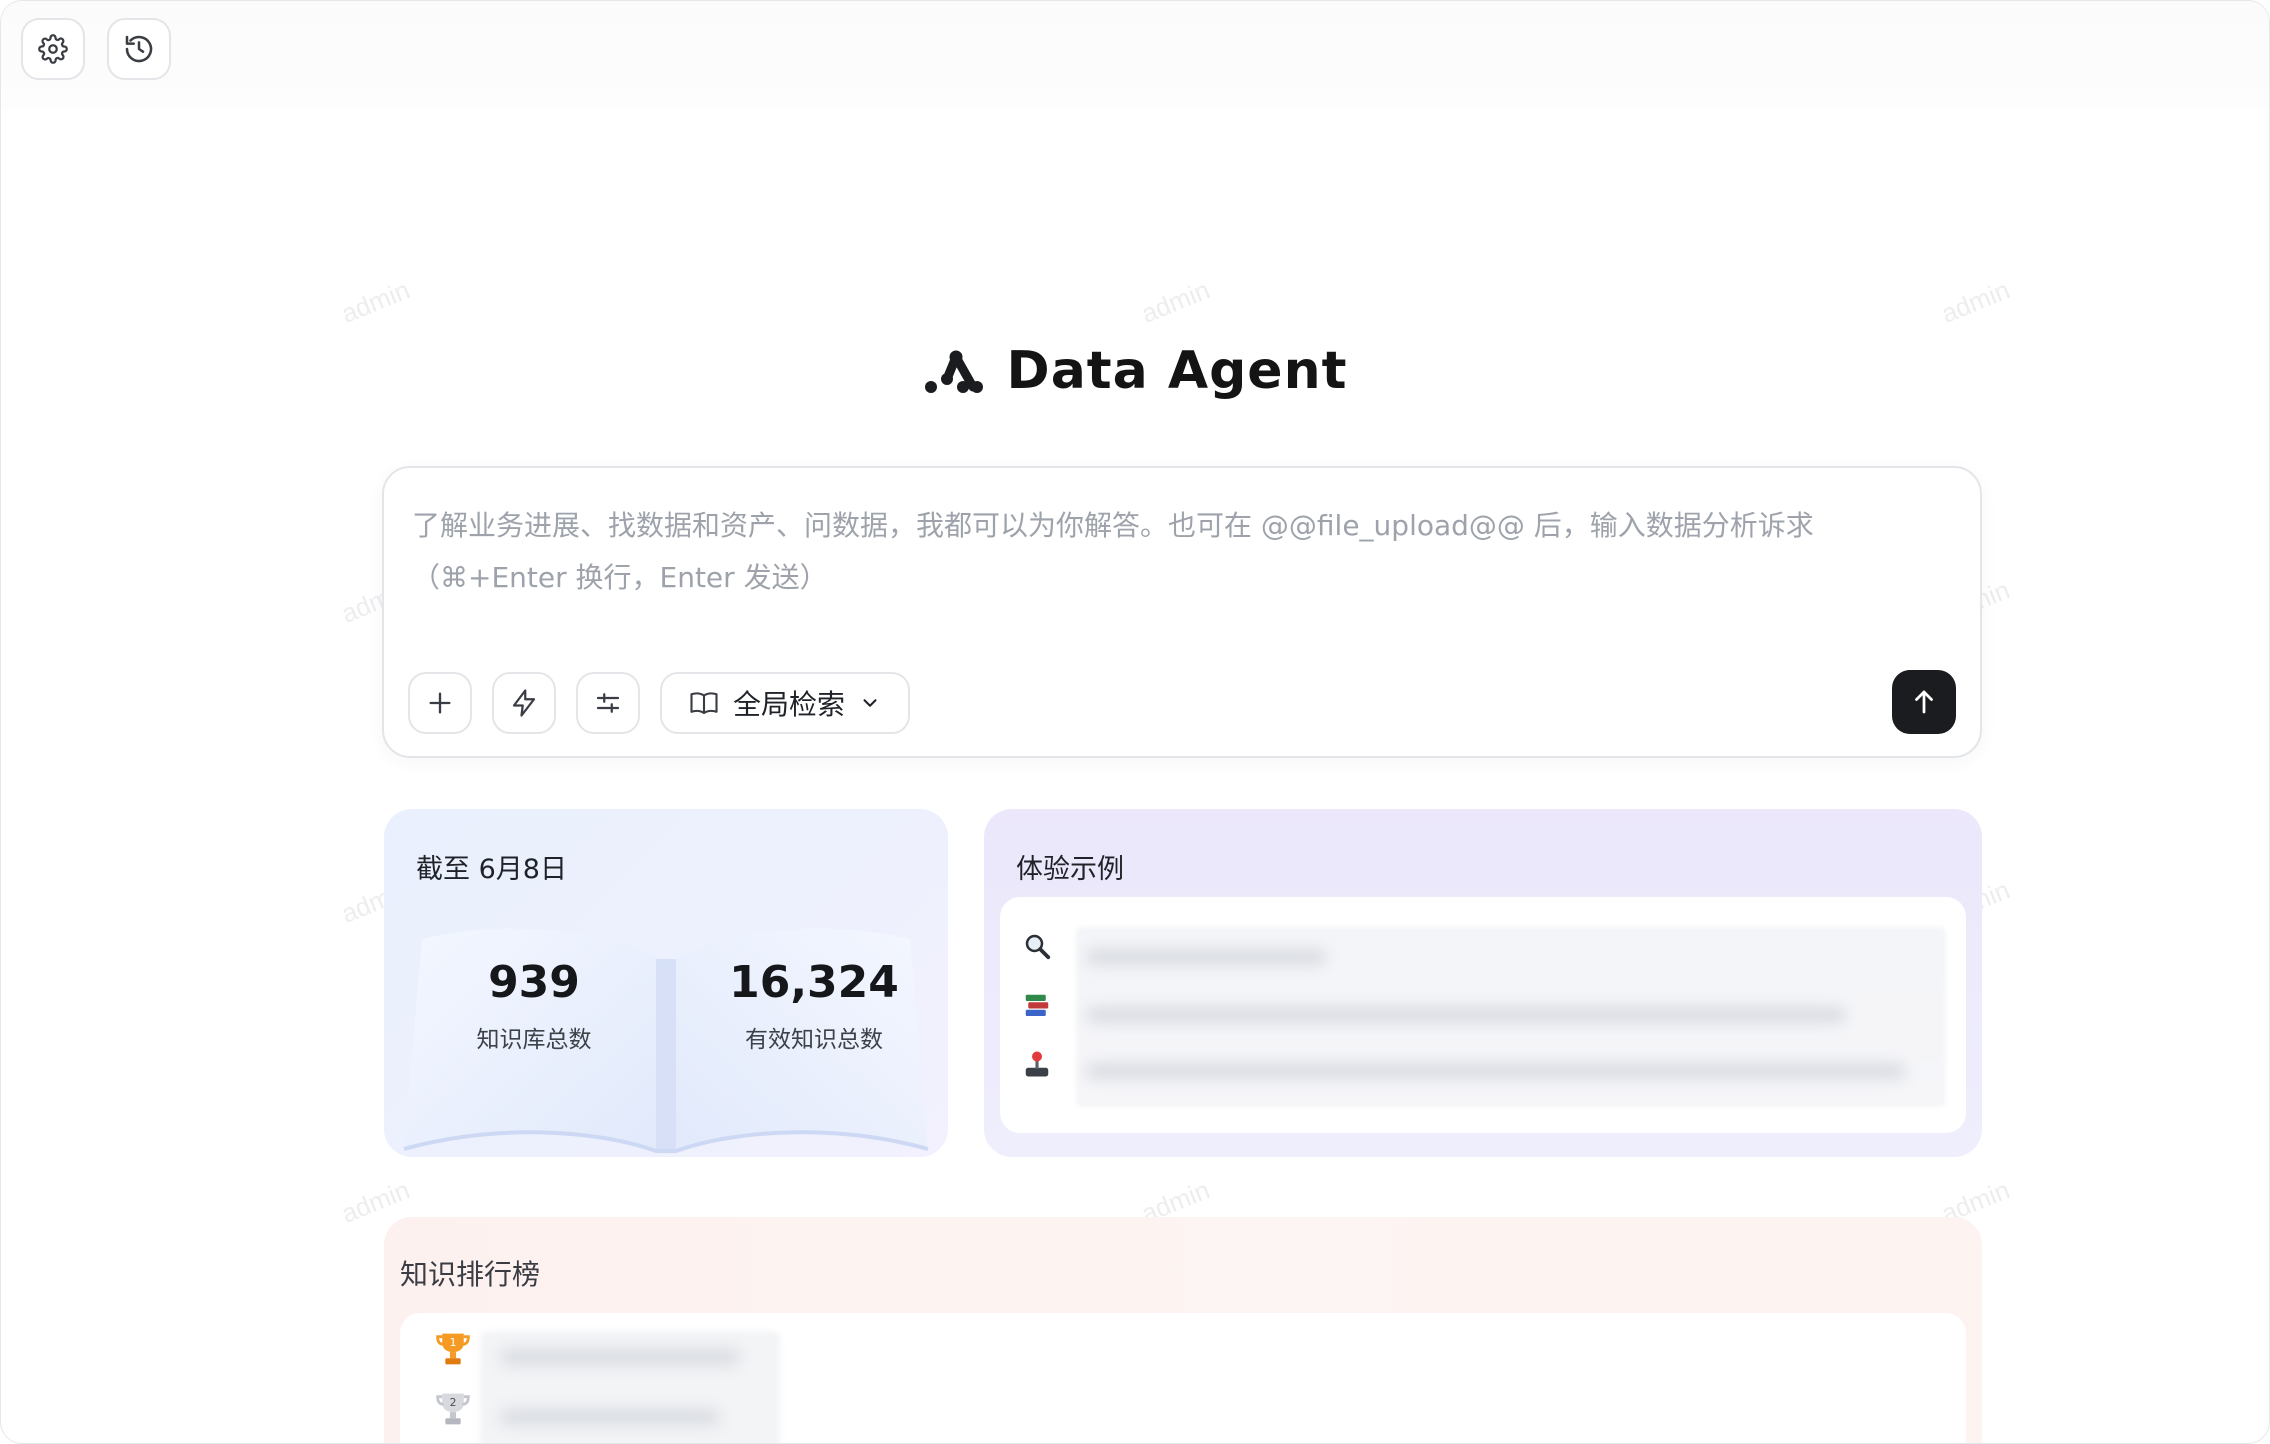 Image resolution: width=2270 pixels, height=1444 pixels. Describe the element at coordinates (814, 982) in the screenshot. I see `valid-total-value: 16,324` at that location.